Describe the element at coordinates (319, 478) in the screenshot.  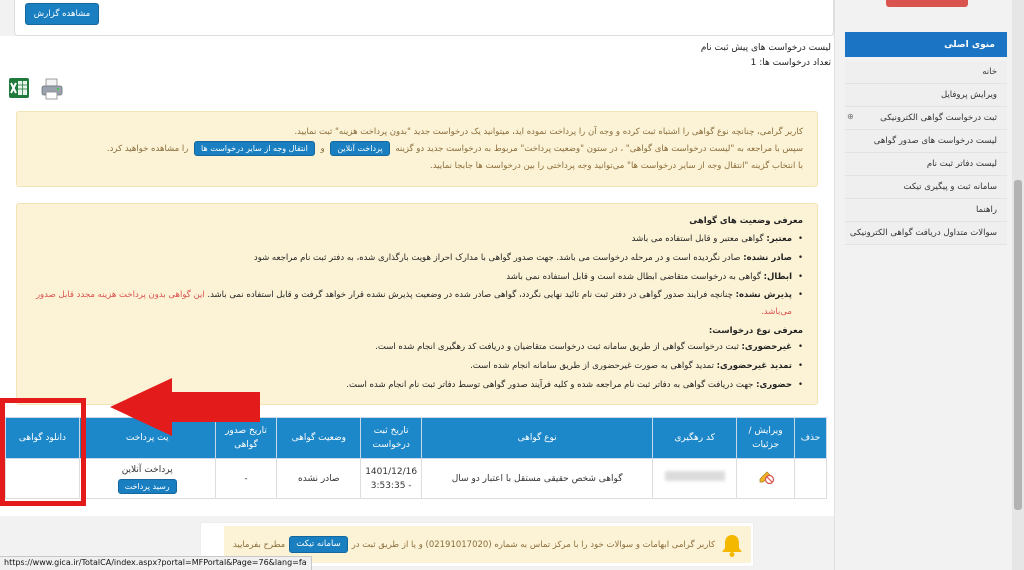
I see `cert-status-cell: صادر نشده` at that location.